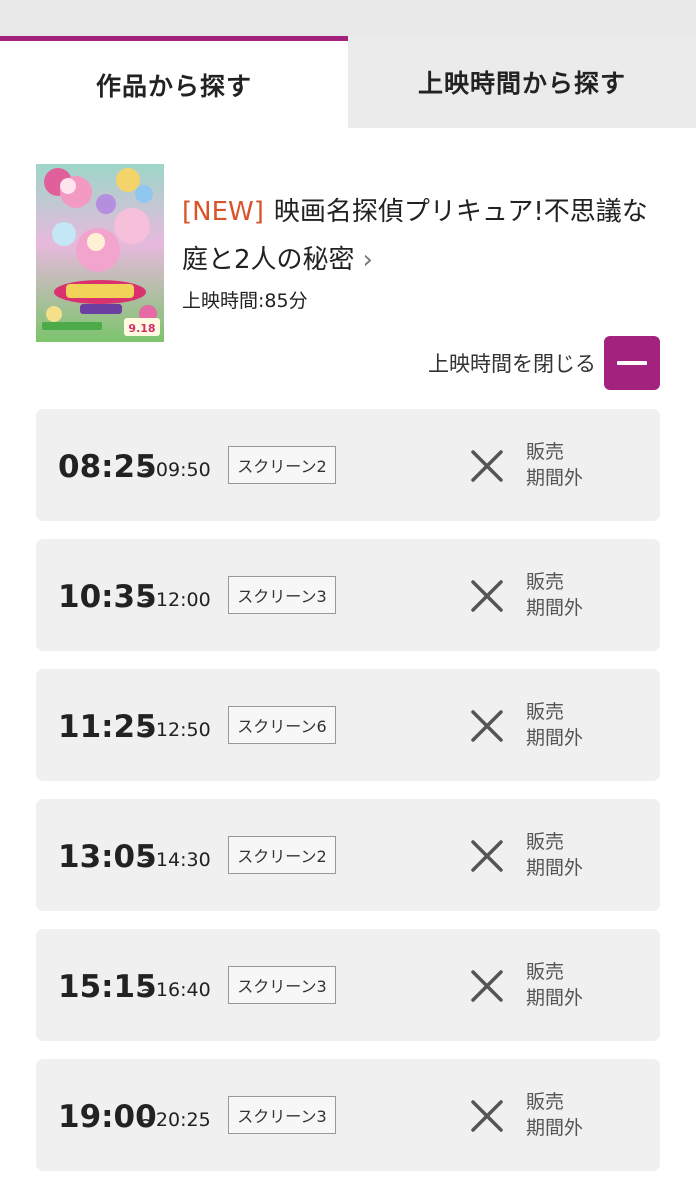 The image size is (696, 1200). Describe the element at coordinates (348, 985) in the screenshot. I see `showtime-card: 15:15 ~16:40 スクリーン3 販売 期間外` at that location.